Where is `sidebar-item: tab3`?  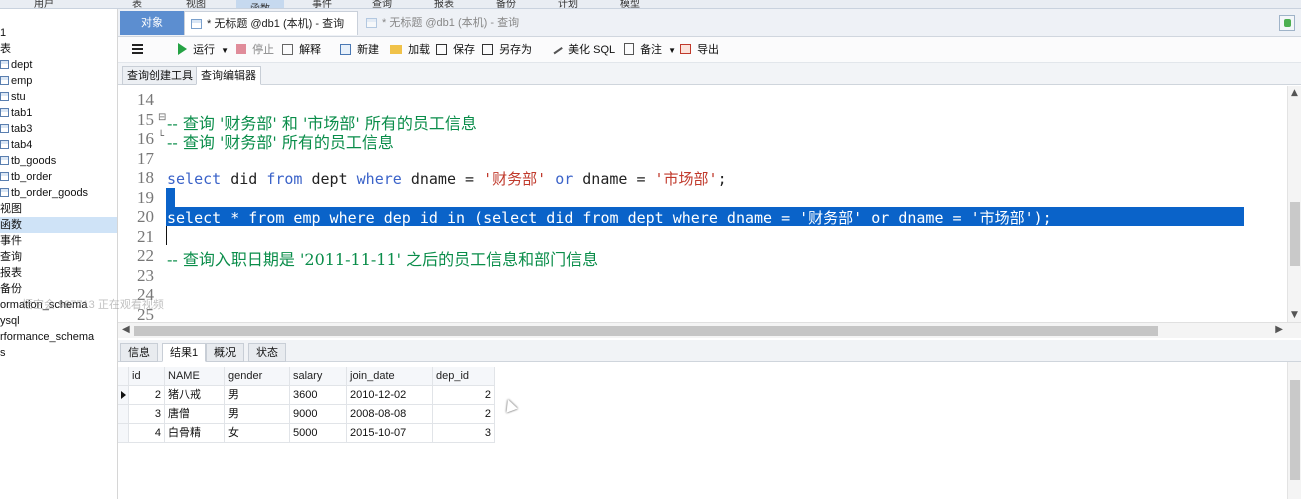
sidebar-item: tab3 is located at coordinates (58, 129).